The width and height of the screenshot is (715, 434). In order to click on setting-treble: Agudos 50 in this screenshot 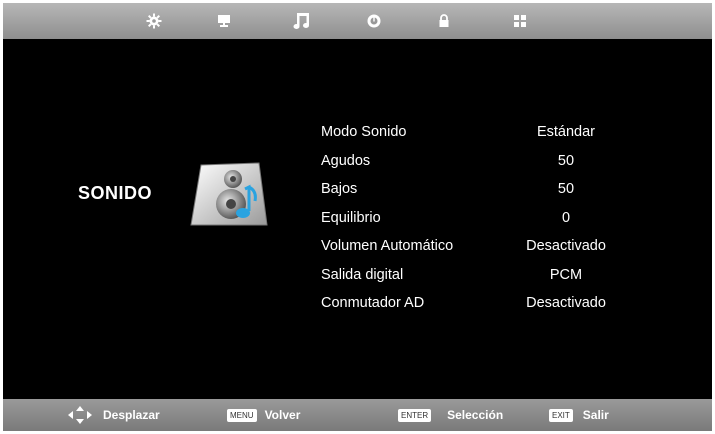, I will do `click(491, 163)`.